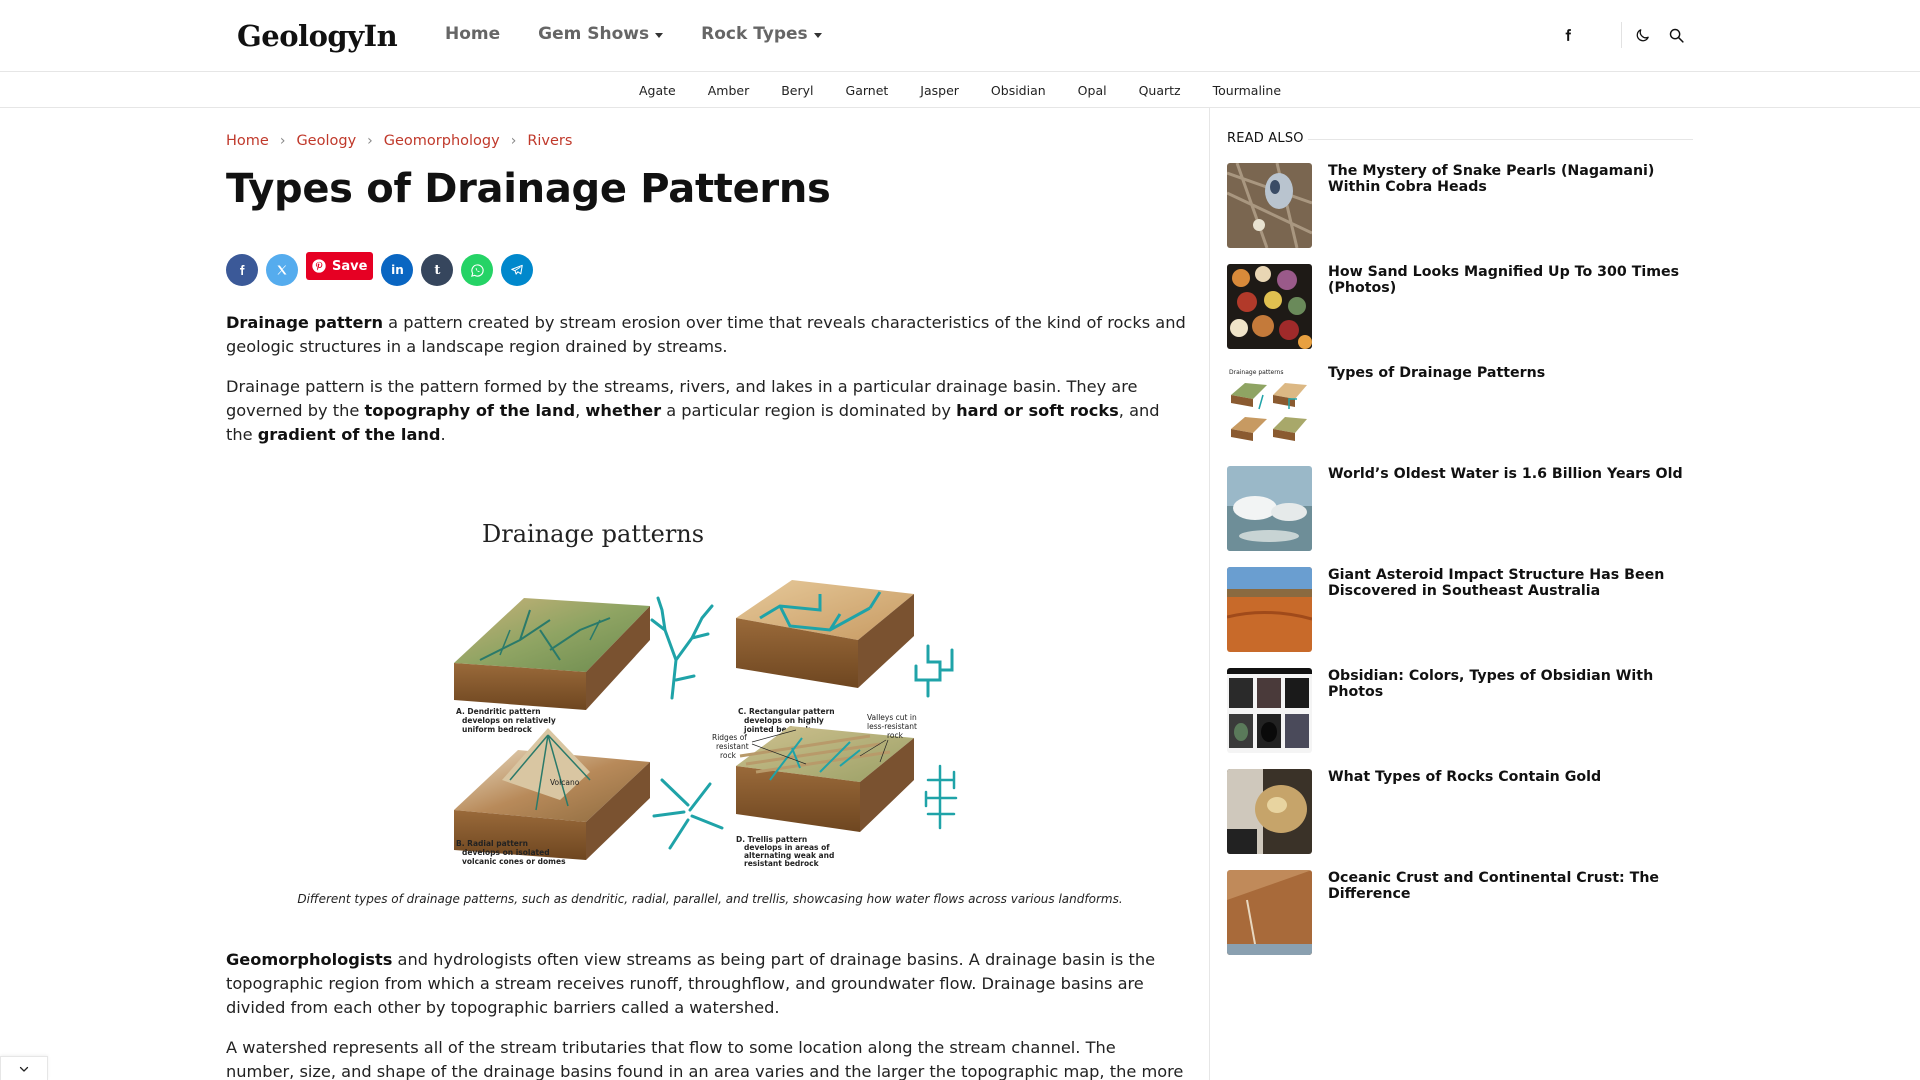  I want to click on rectangular-icon, so click(934, 671).